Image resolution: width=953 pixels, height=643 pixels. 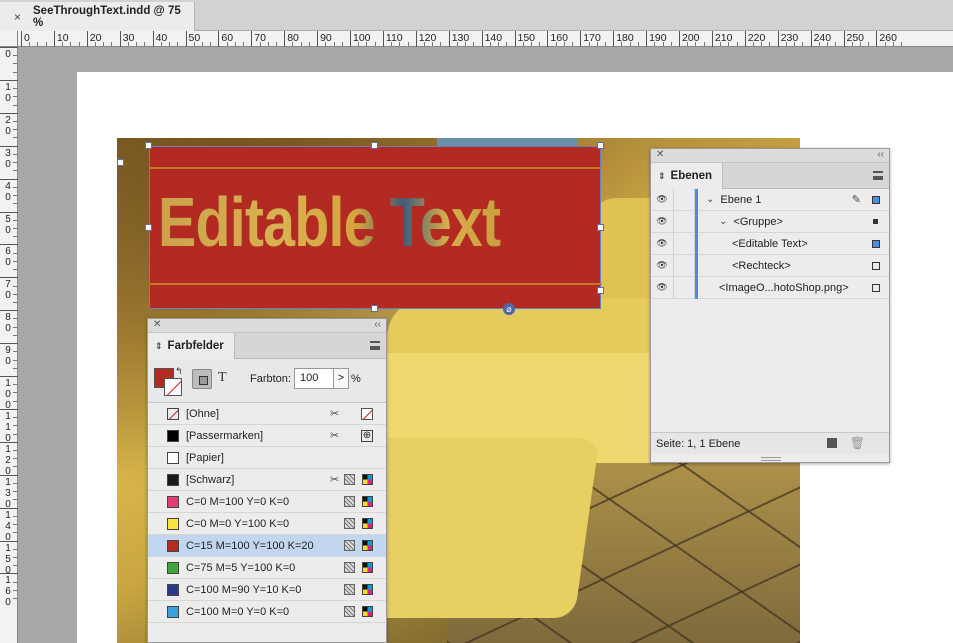 I want to click on close-tab-icon: ×, so click(x=17, y=17).